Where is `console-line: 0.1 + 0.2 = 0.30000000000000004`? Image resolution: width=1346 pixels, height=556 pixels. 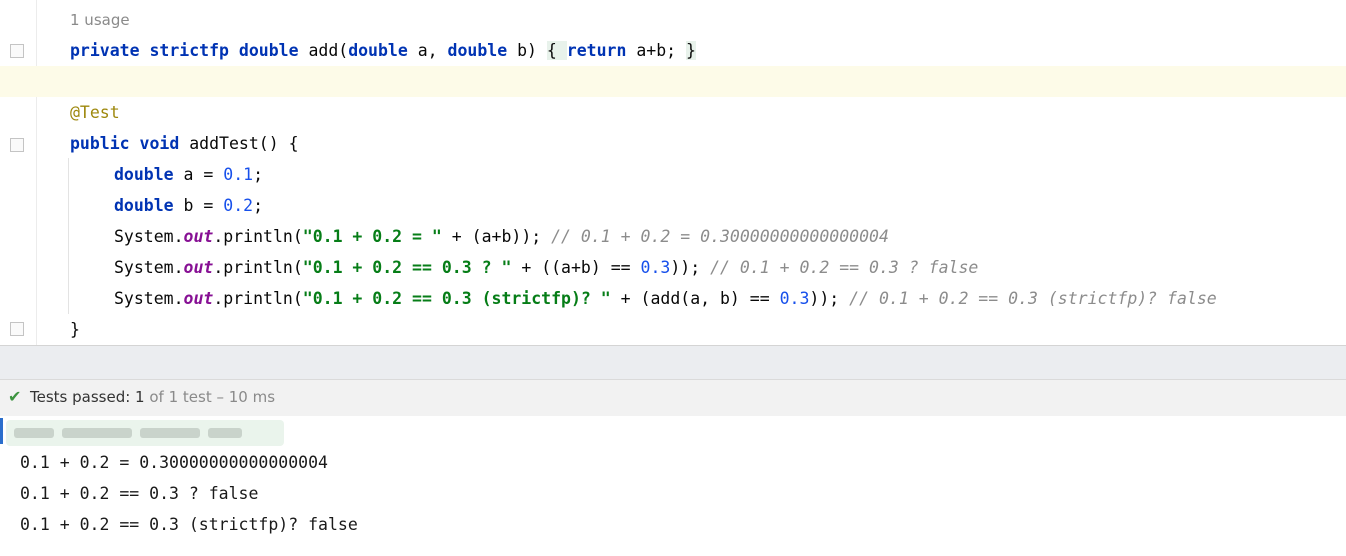 console-line: 0.1 + 0.2 = 0.30000000000000004 is located at coordinates (174, 462).